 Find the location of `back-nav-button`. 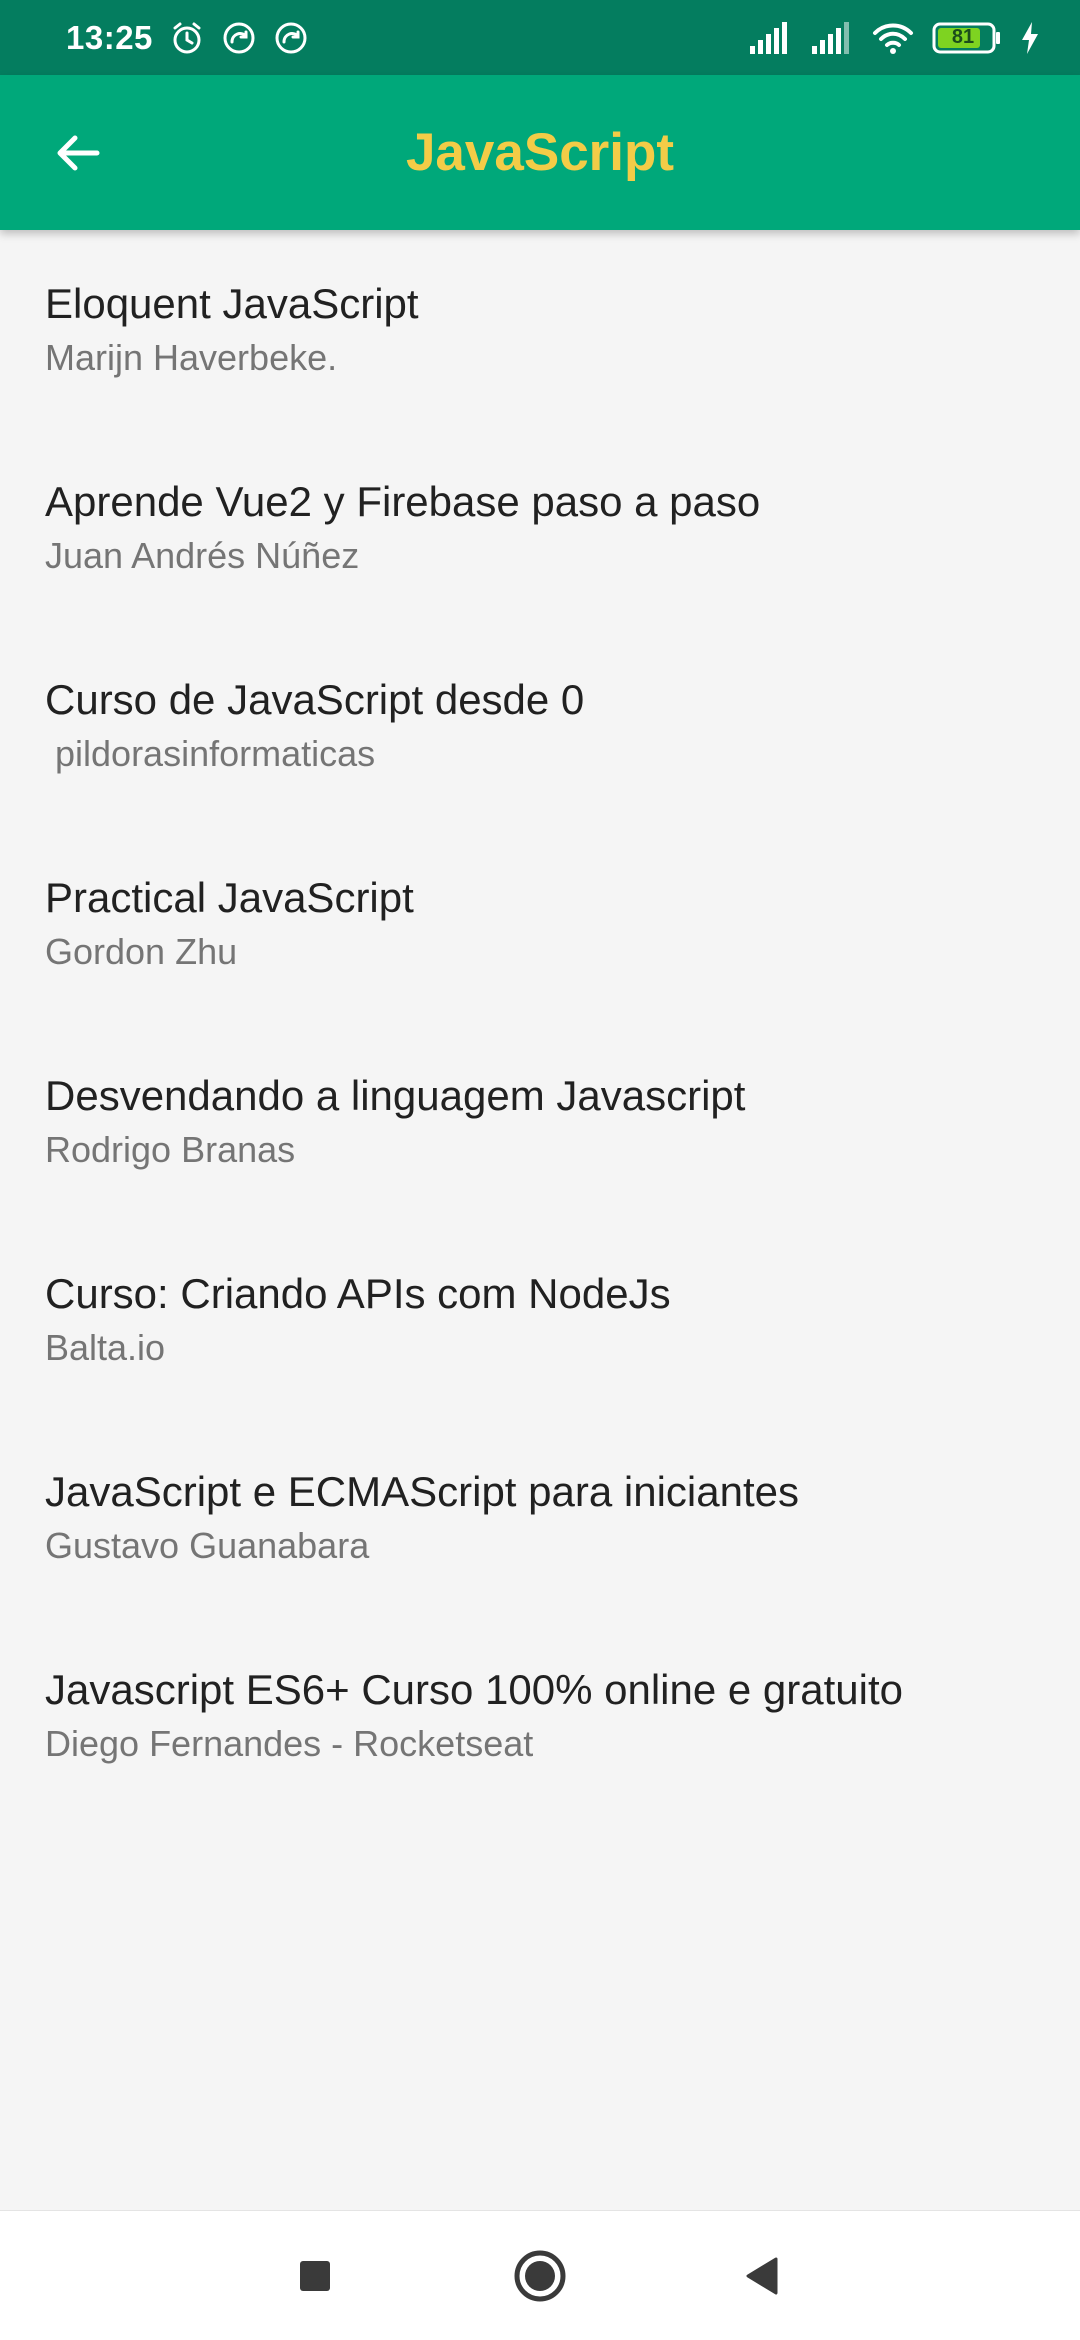

back-nav-button is located at coordinates (762, 2276).